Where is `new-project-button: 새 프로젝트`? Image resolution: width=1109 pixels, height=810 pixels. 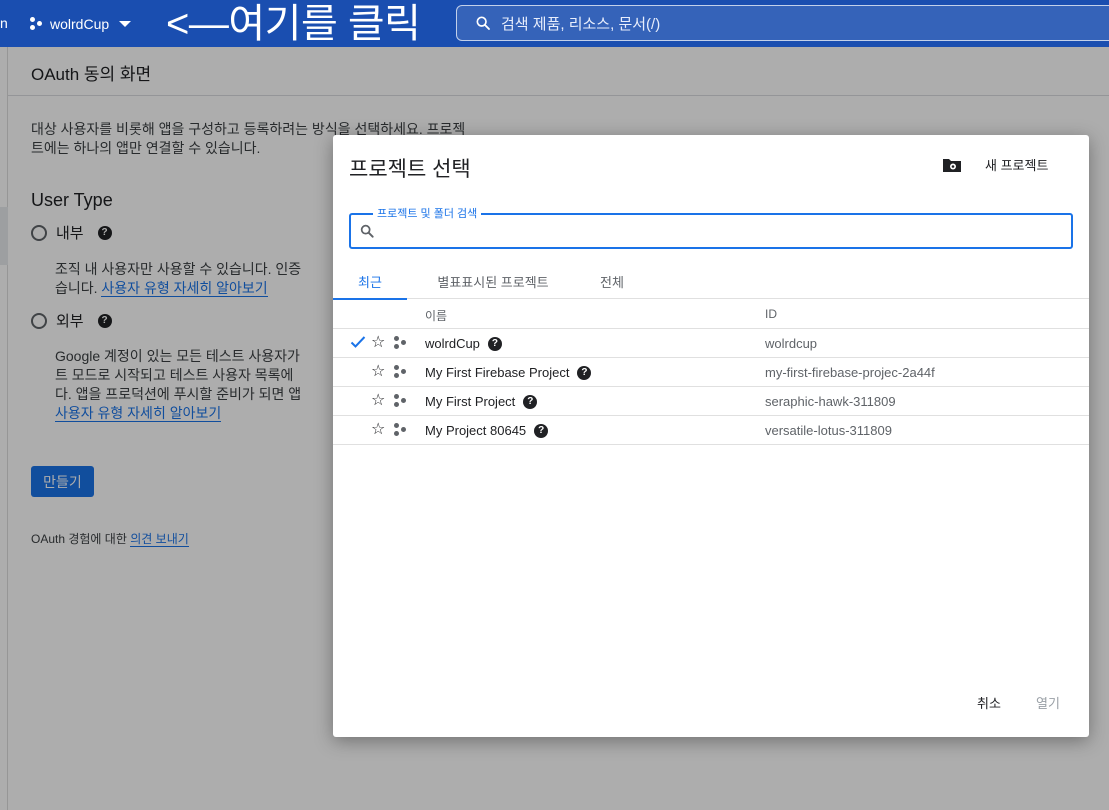
new-project-button: 새 프로젝트 is located at coordinates (995, 164).